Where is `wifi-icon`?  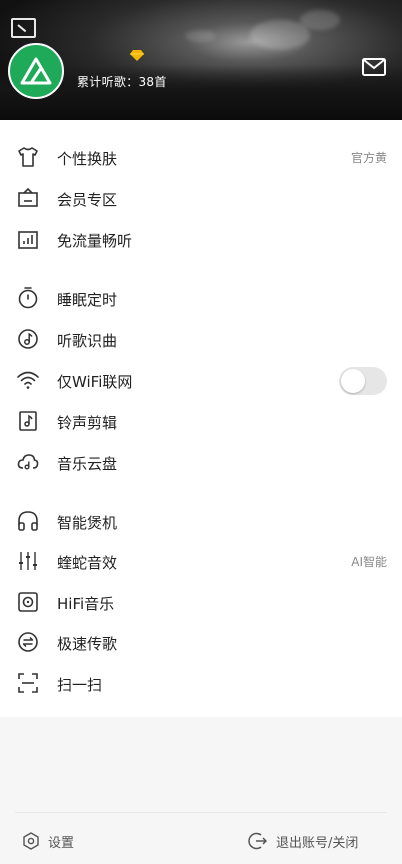 wifi-icon is located at coordinates (28, 380).